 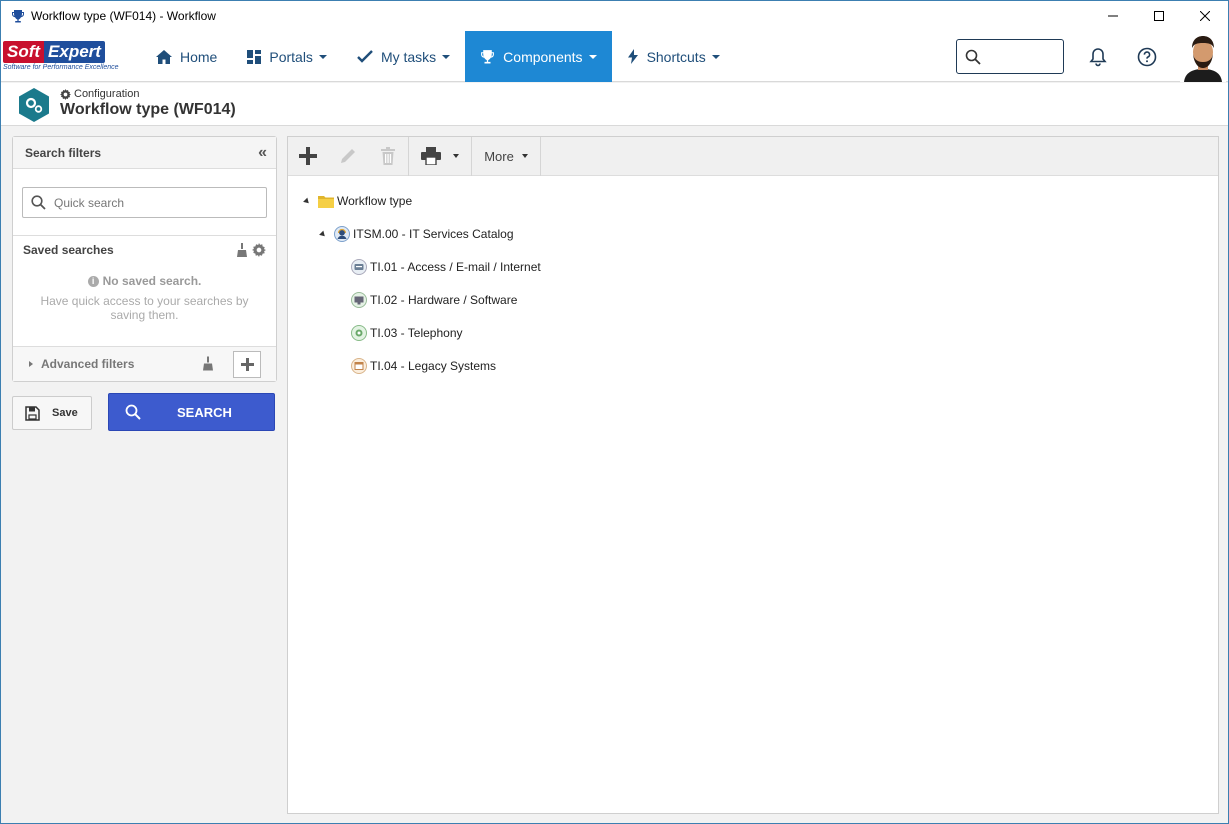 I want to click on trash-icon, so click(x=388, y=156).